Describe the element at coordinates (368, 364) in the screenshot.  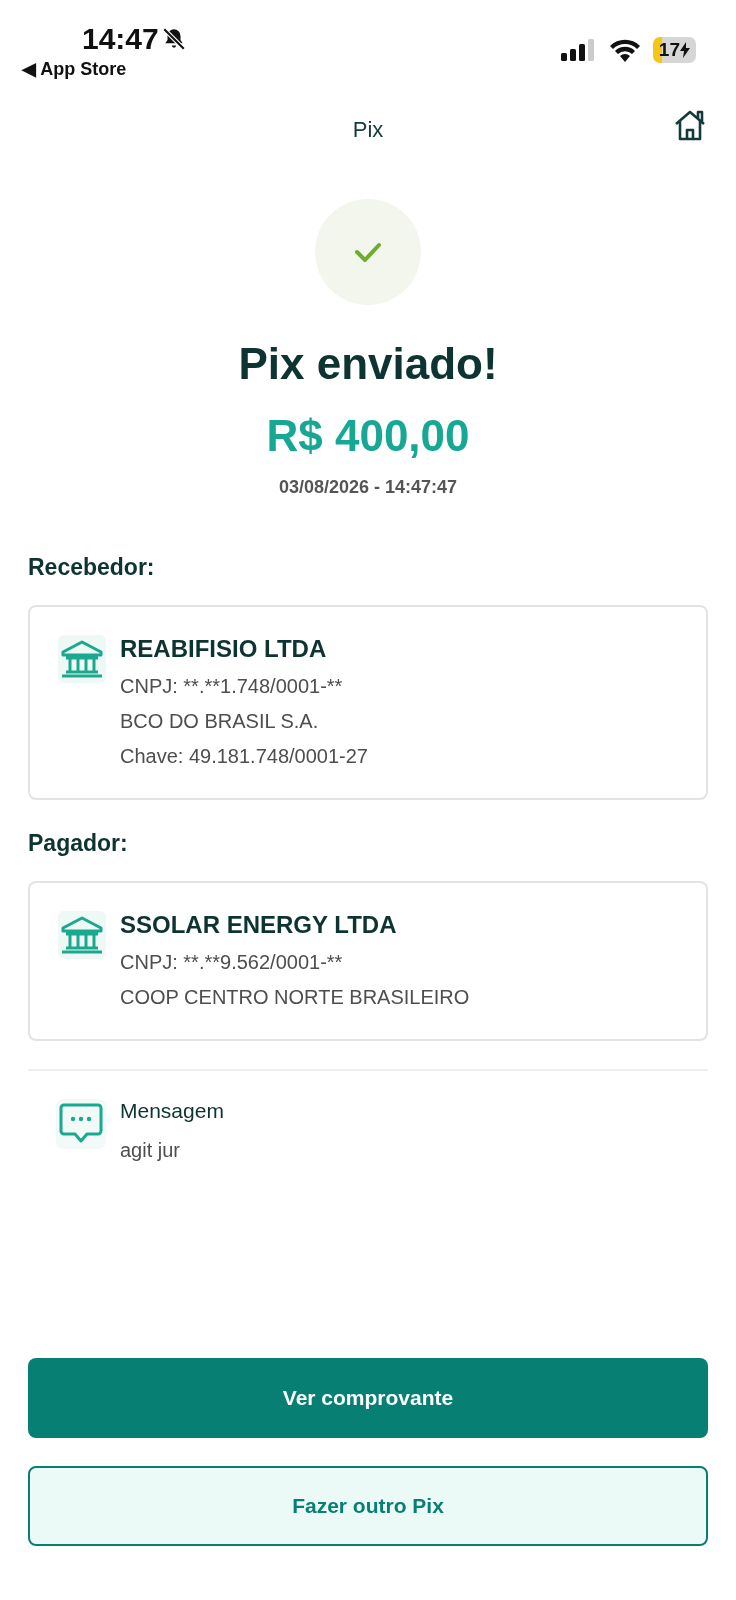
I see `success-title: Pix enviado!` at that location.